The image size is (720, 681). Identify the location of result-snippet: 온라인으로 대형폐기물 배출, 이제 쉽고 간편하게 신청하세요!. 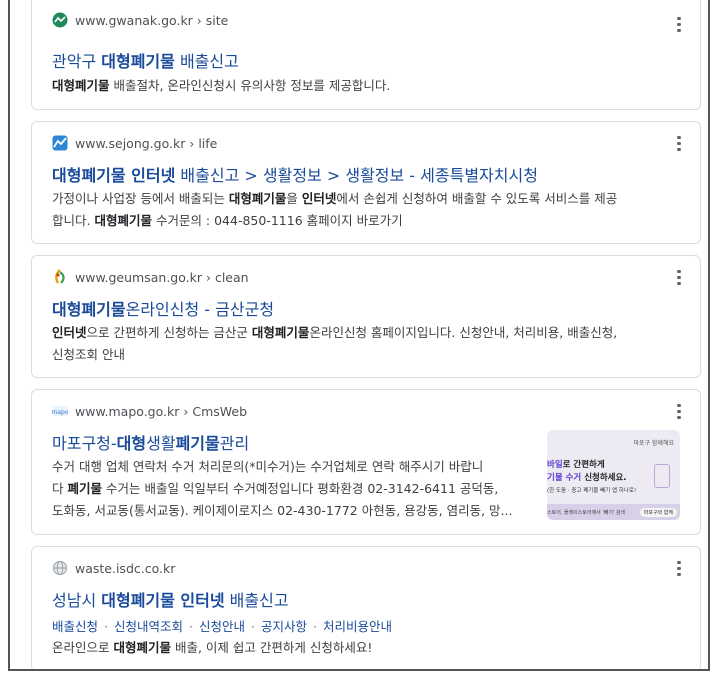
(212, 647).